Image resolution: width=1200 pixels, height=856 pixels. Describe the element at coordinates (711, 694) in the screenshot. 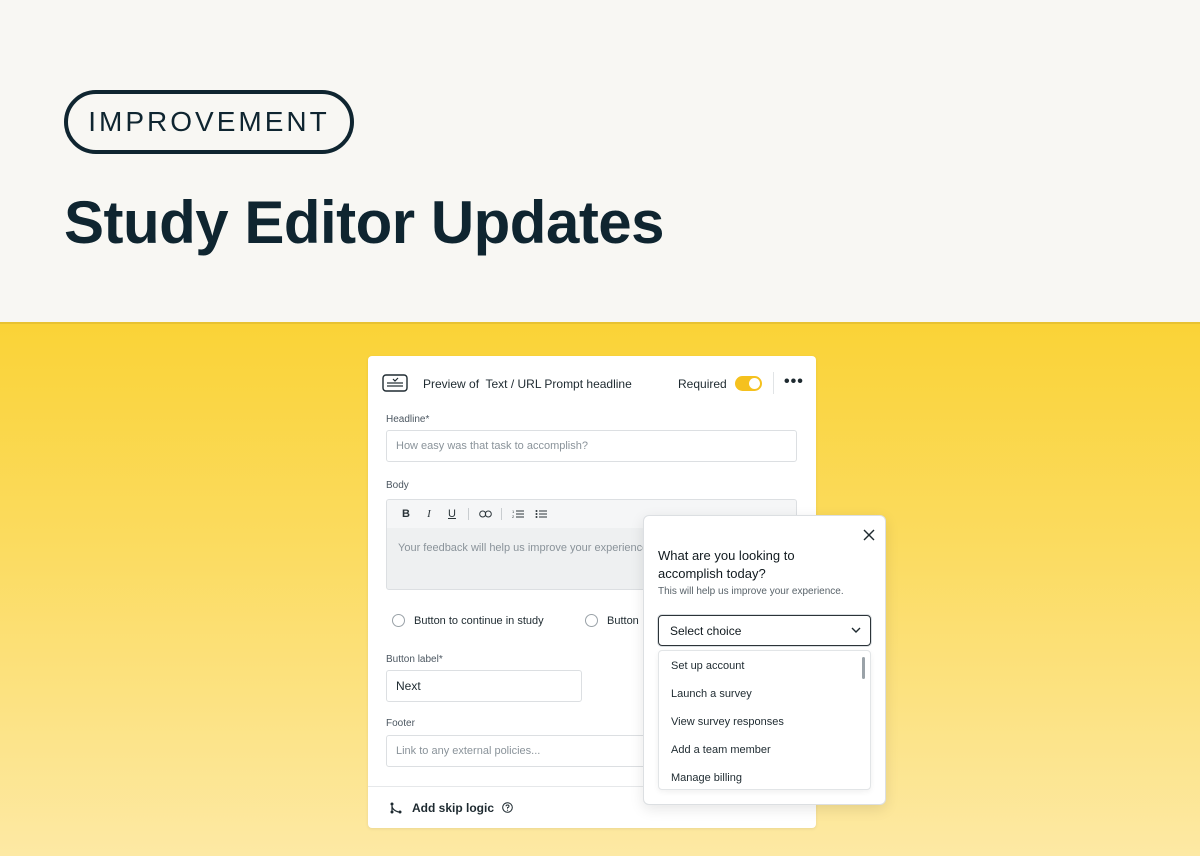

I see `dropdown-option: Launch a survey` at that location.